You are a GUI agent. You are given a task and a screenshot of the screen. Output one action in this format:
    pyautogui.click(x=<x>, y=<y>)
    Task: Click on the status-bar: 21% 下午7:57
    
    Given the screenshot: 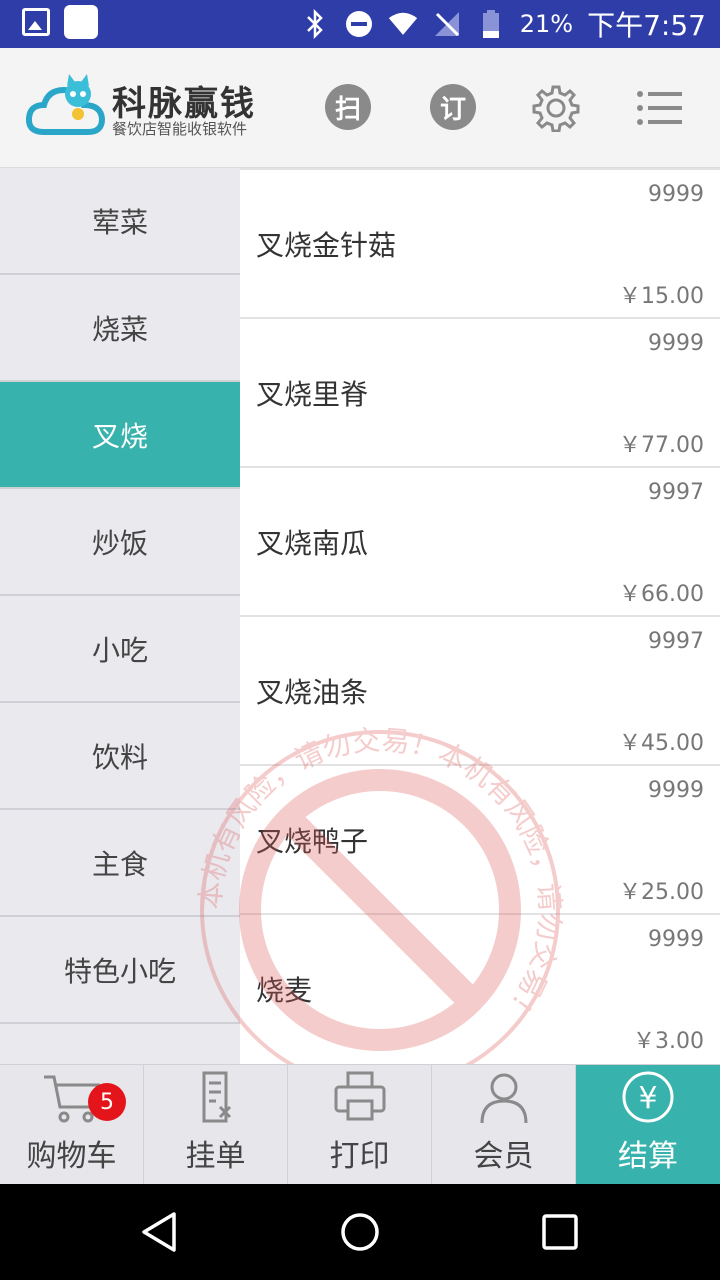 What is the action you would take?
    pyautogui.click(x=360, y=24)
    